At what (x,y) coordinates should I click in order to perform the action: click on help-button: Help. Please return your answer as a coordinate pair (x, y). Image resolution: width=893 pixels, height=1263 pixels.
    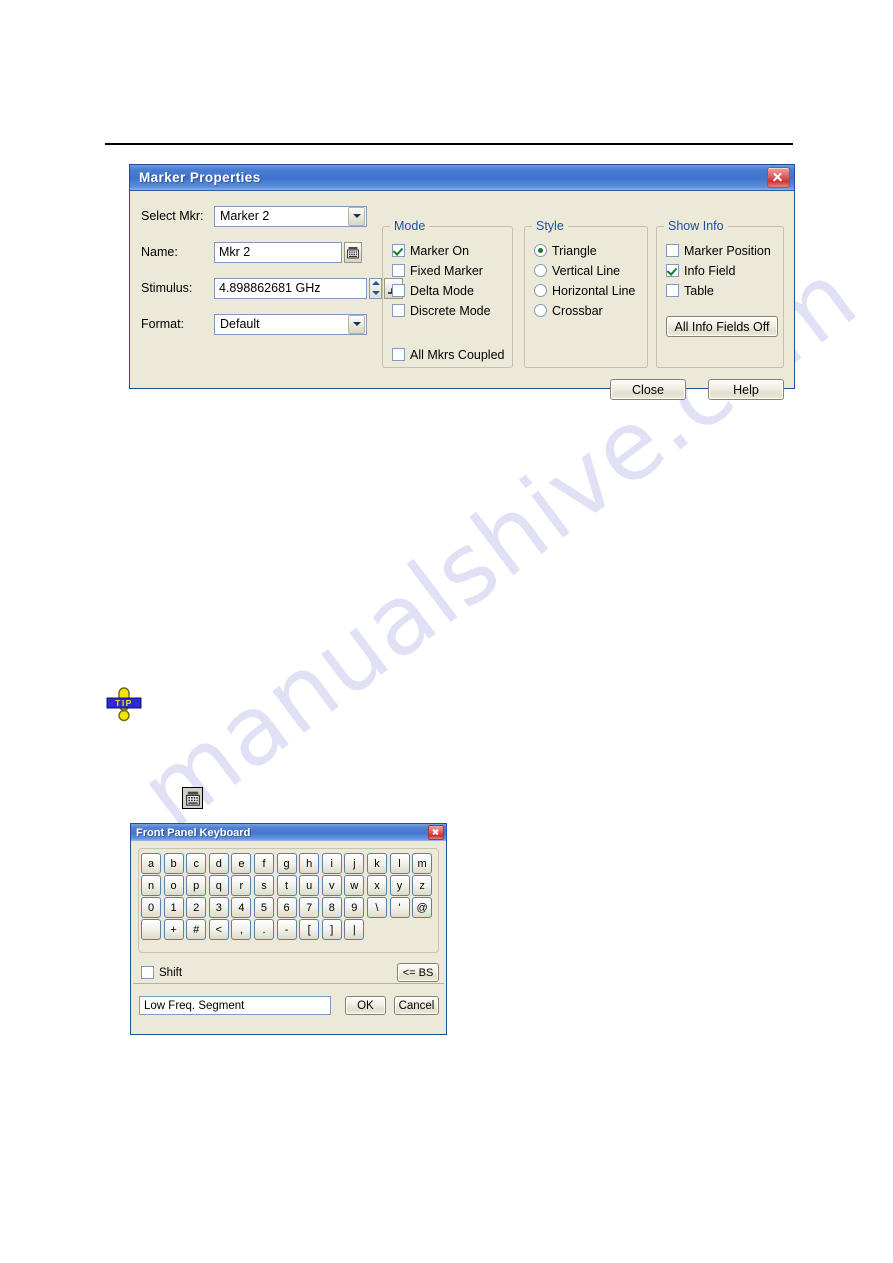
    Looking at the image, I should click on (746, 389).